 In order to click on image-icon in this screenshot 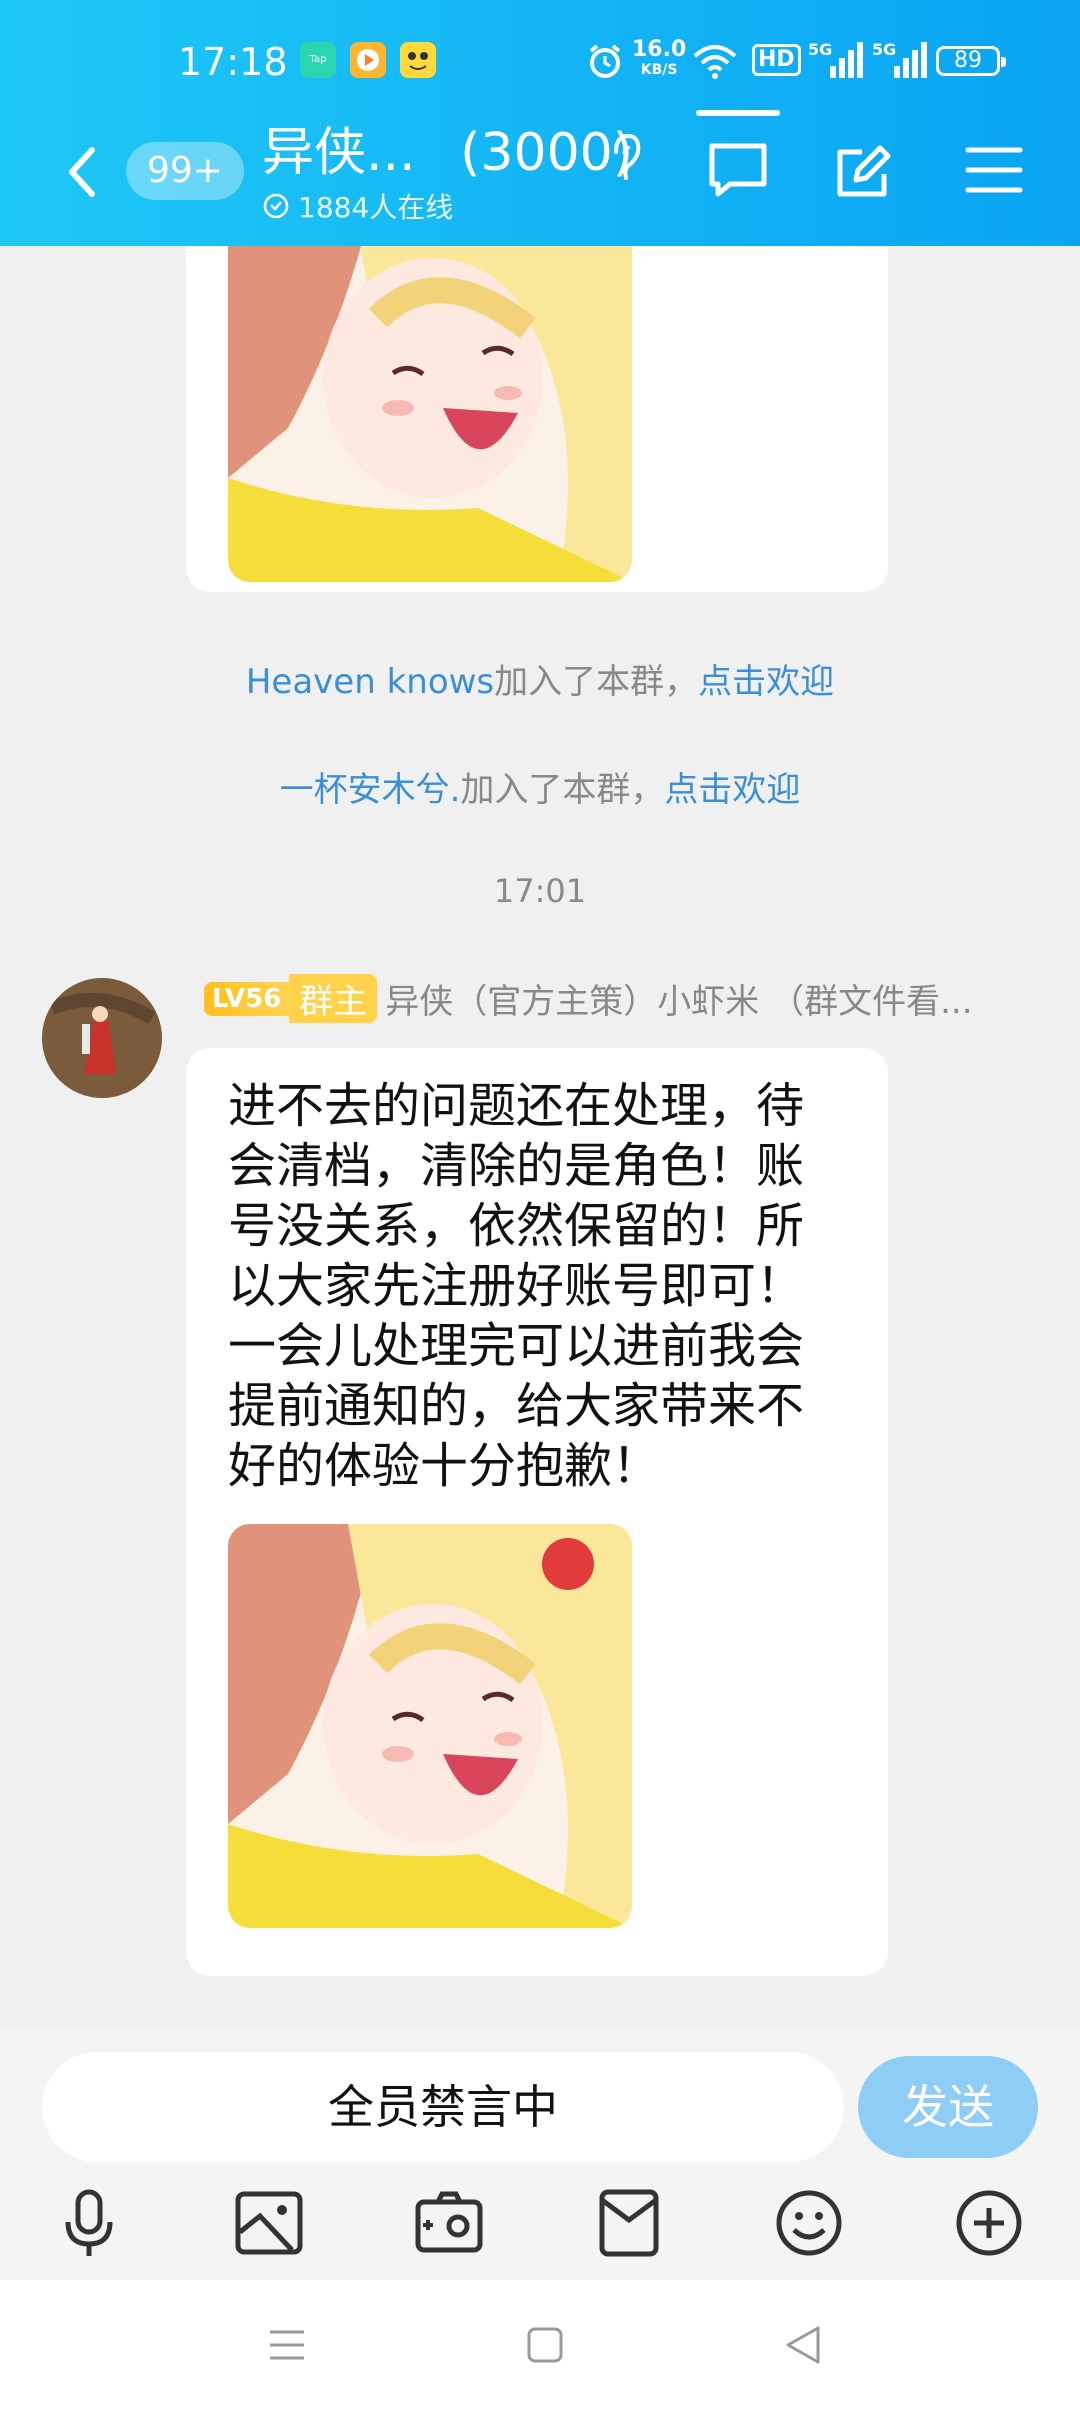, I will do `click(269, 2223)`.